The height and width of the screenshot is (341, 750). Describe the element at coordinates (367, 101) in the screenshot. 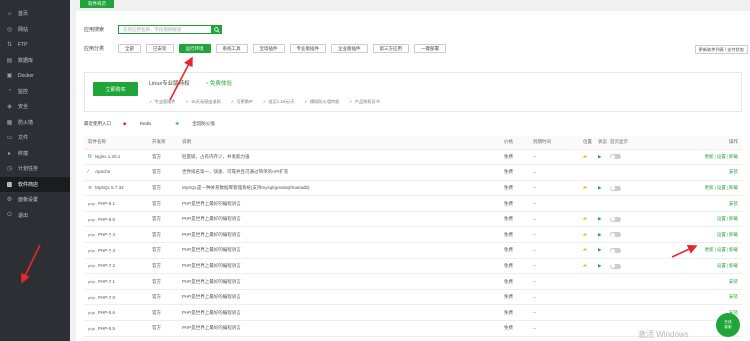

I see `feature-label: 产品授权证书` at that location.